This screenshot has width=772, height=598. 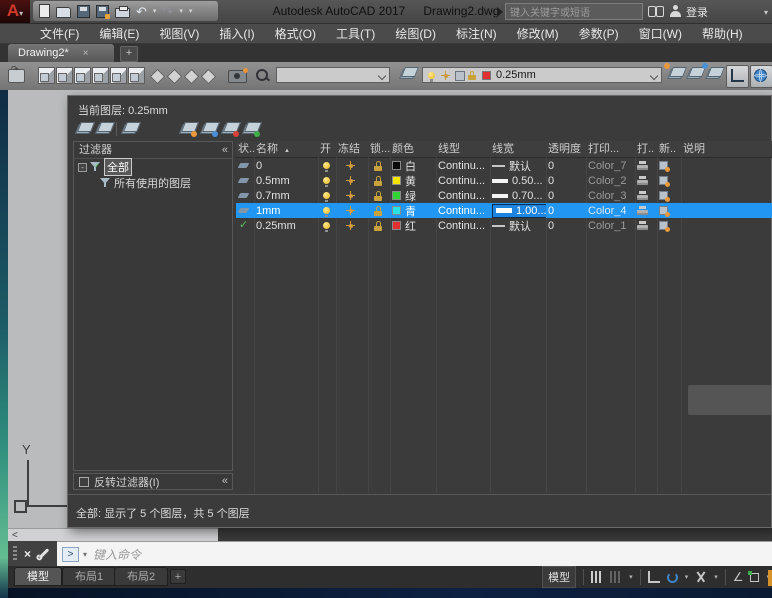 I want to click on filter-tree-item: - ✓ 全部, so click(x=153, y=167).